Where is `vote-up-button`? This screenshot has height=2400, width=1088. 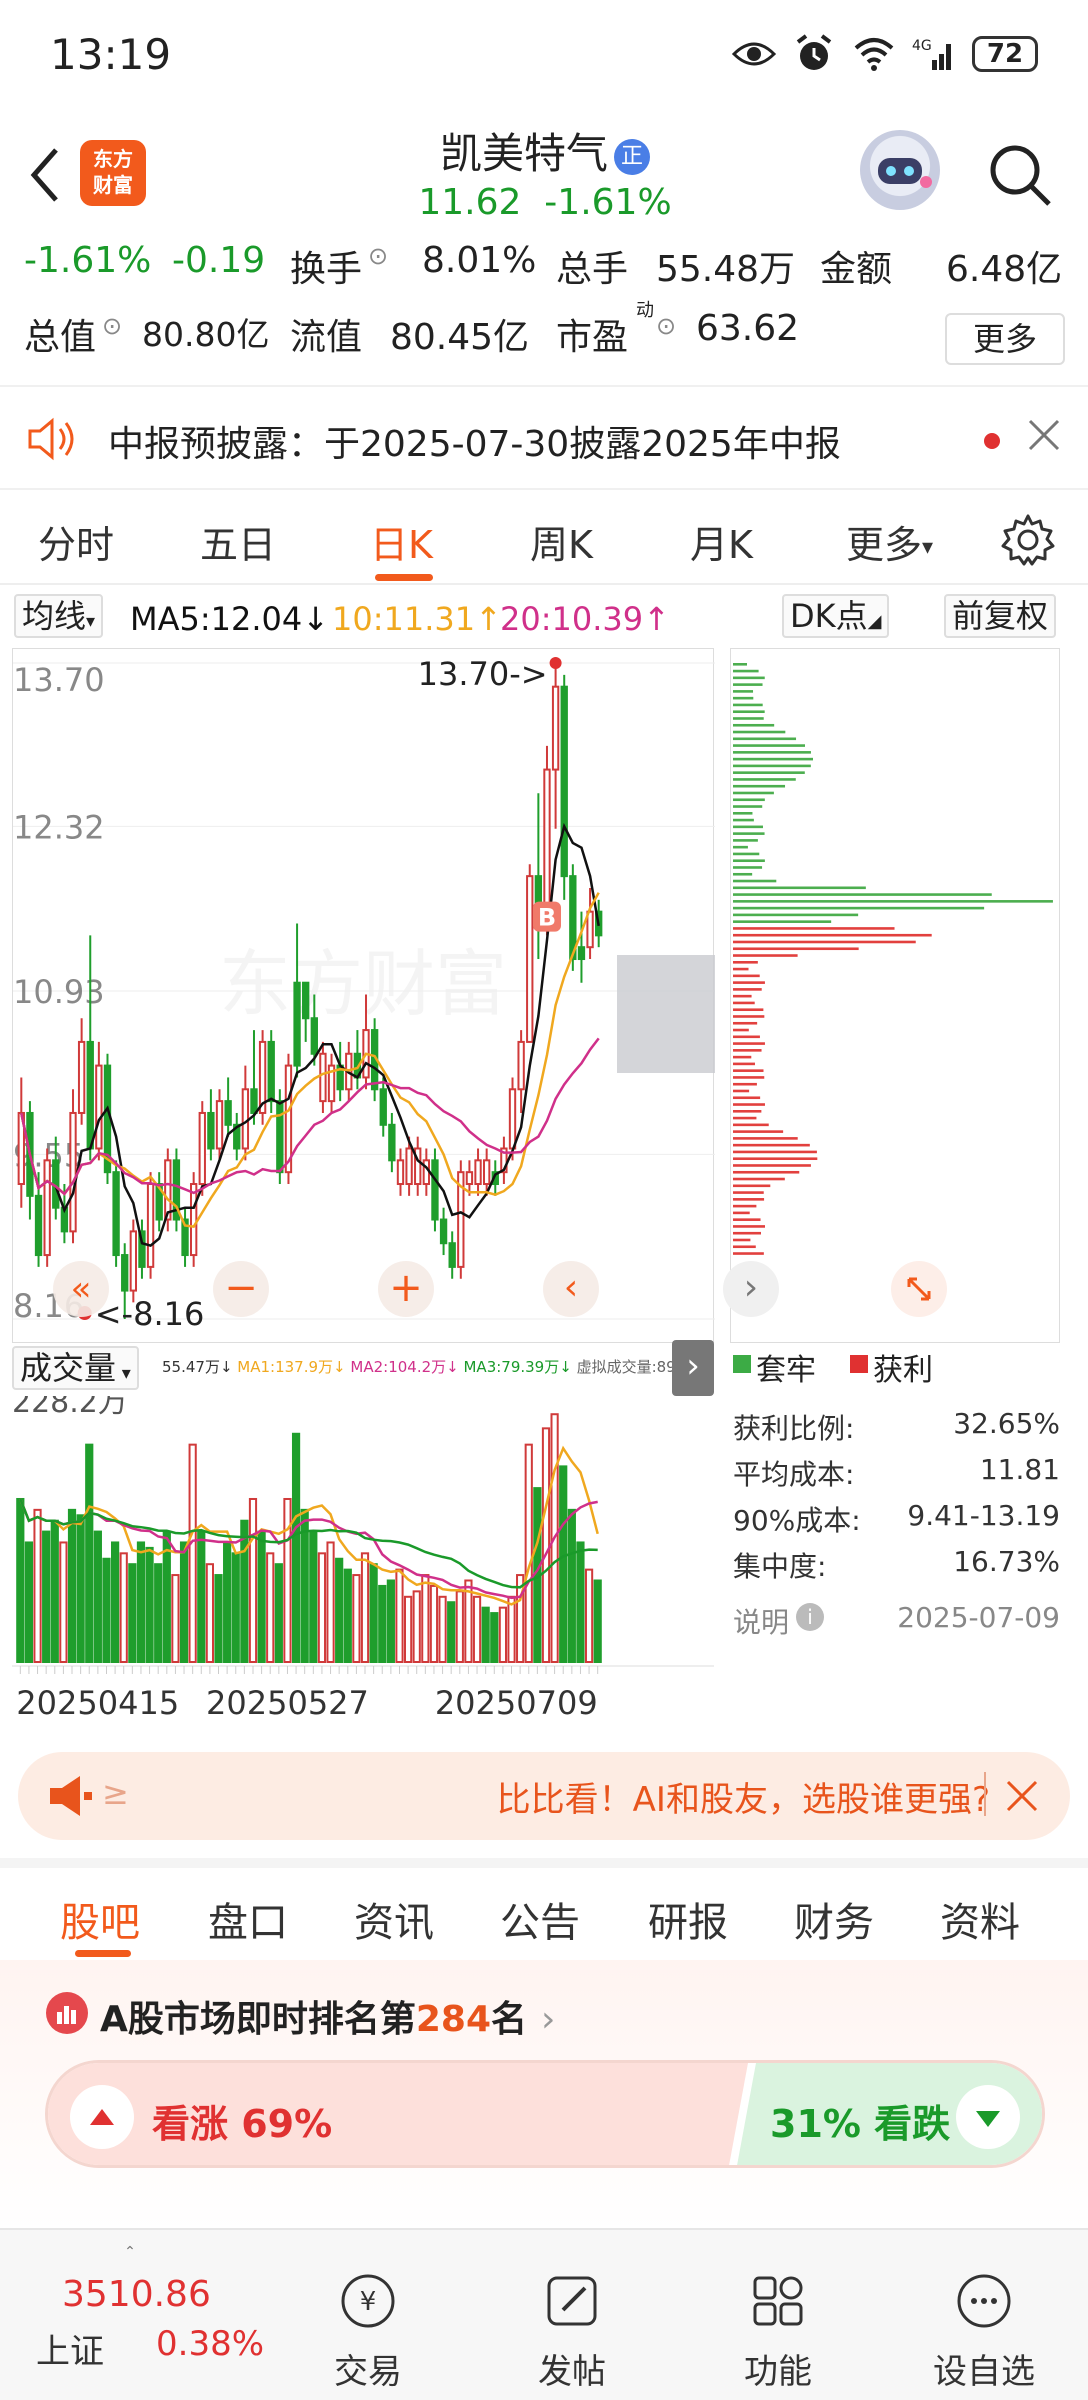 vote-up-button is located at coordinates (102, 2117).